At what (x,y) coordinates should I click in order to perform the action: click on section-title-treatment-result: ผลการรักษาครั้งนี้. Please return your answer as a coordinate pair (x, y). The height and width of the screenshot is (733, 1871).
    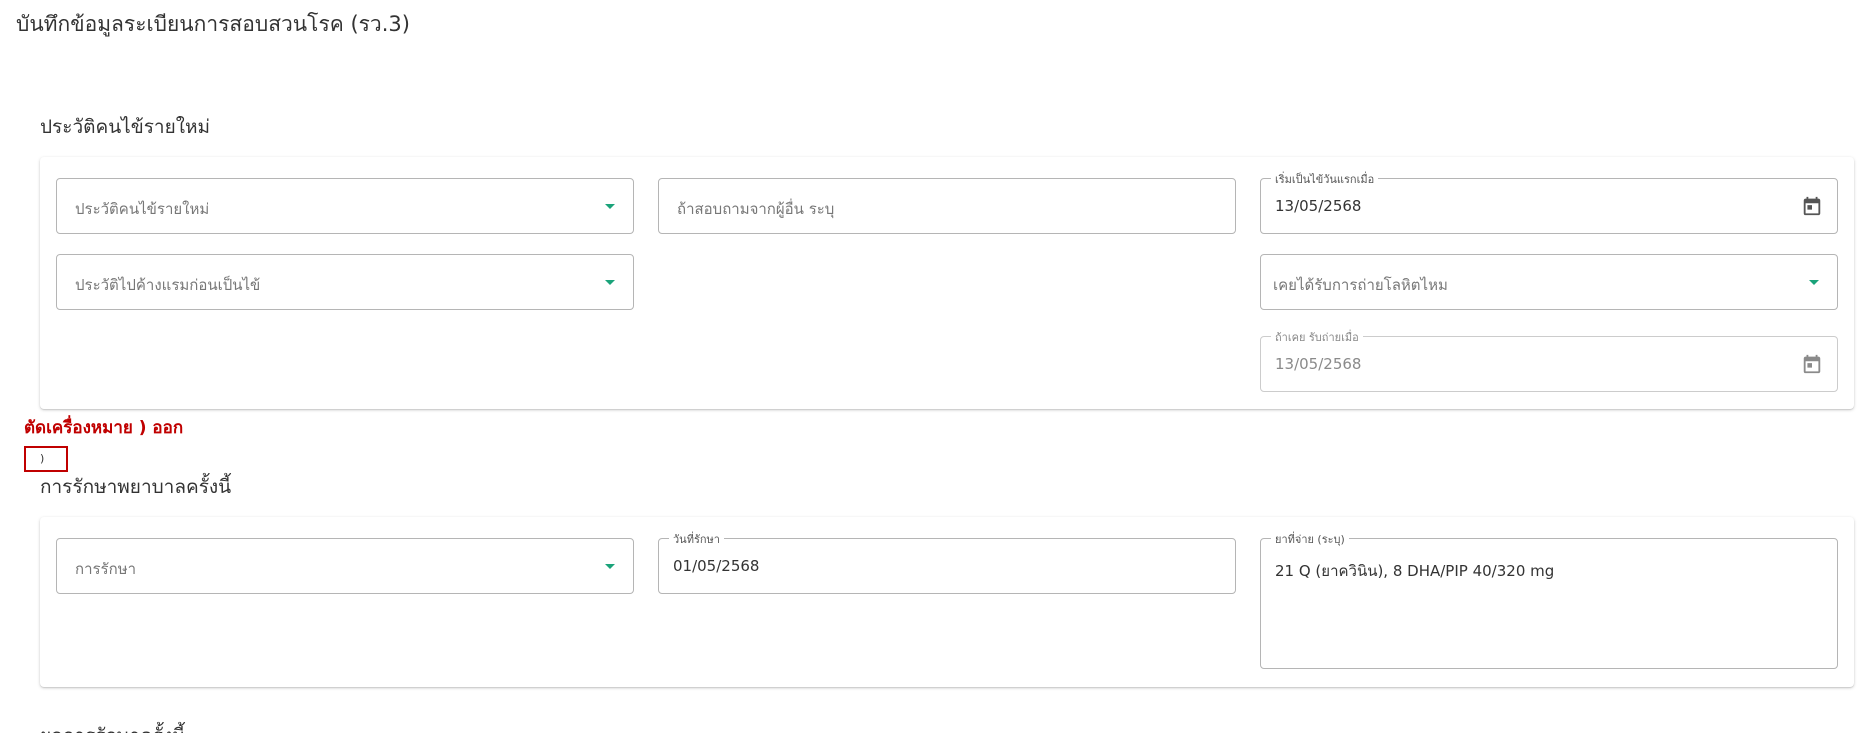
    Looking at the image, I should click on (112, 727).